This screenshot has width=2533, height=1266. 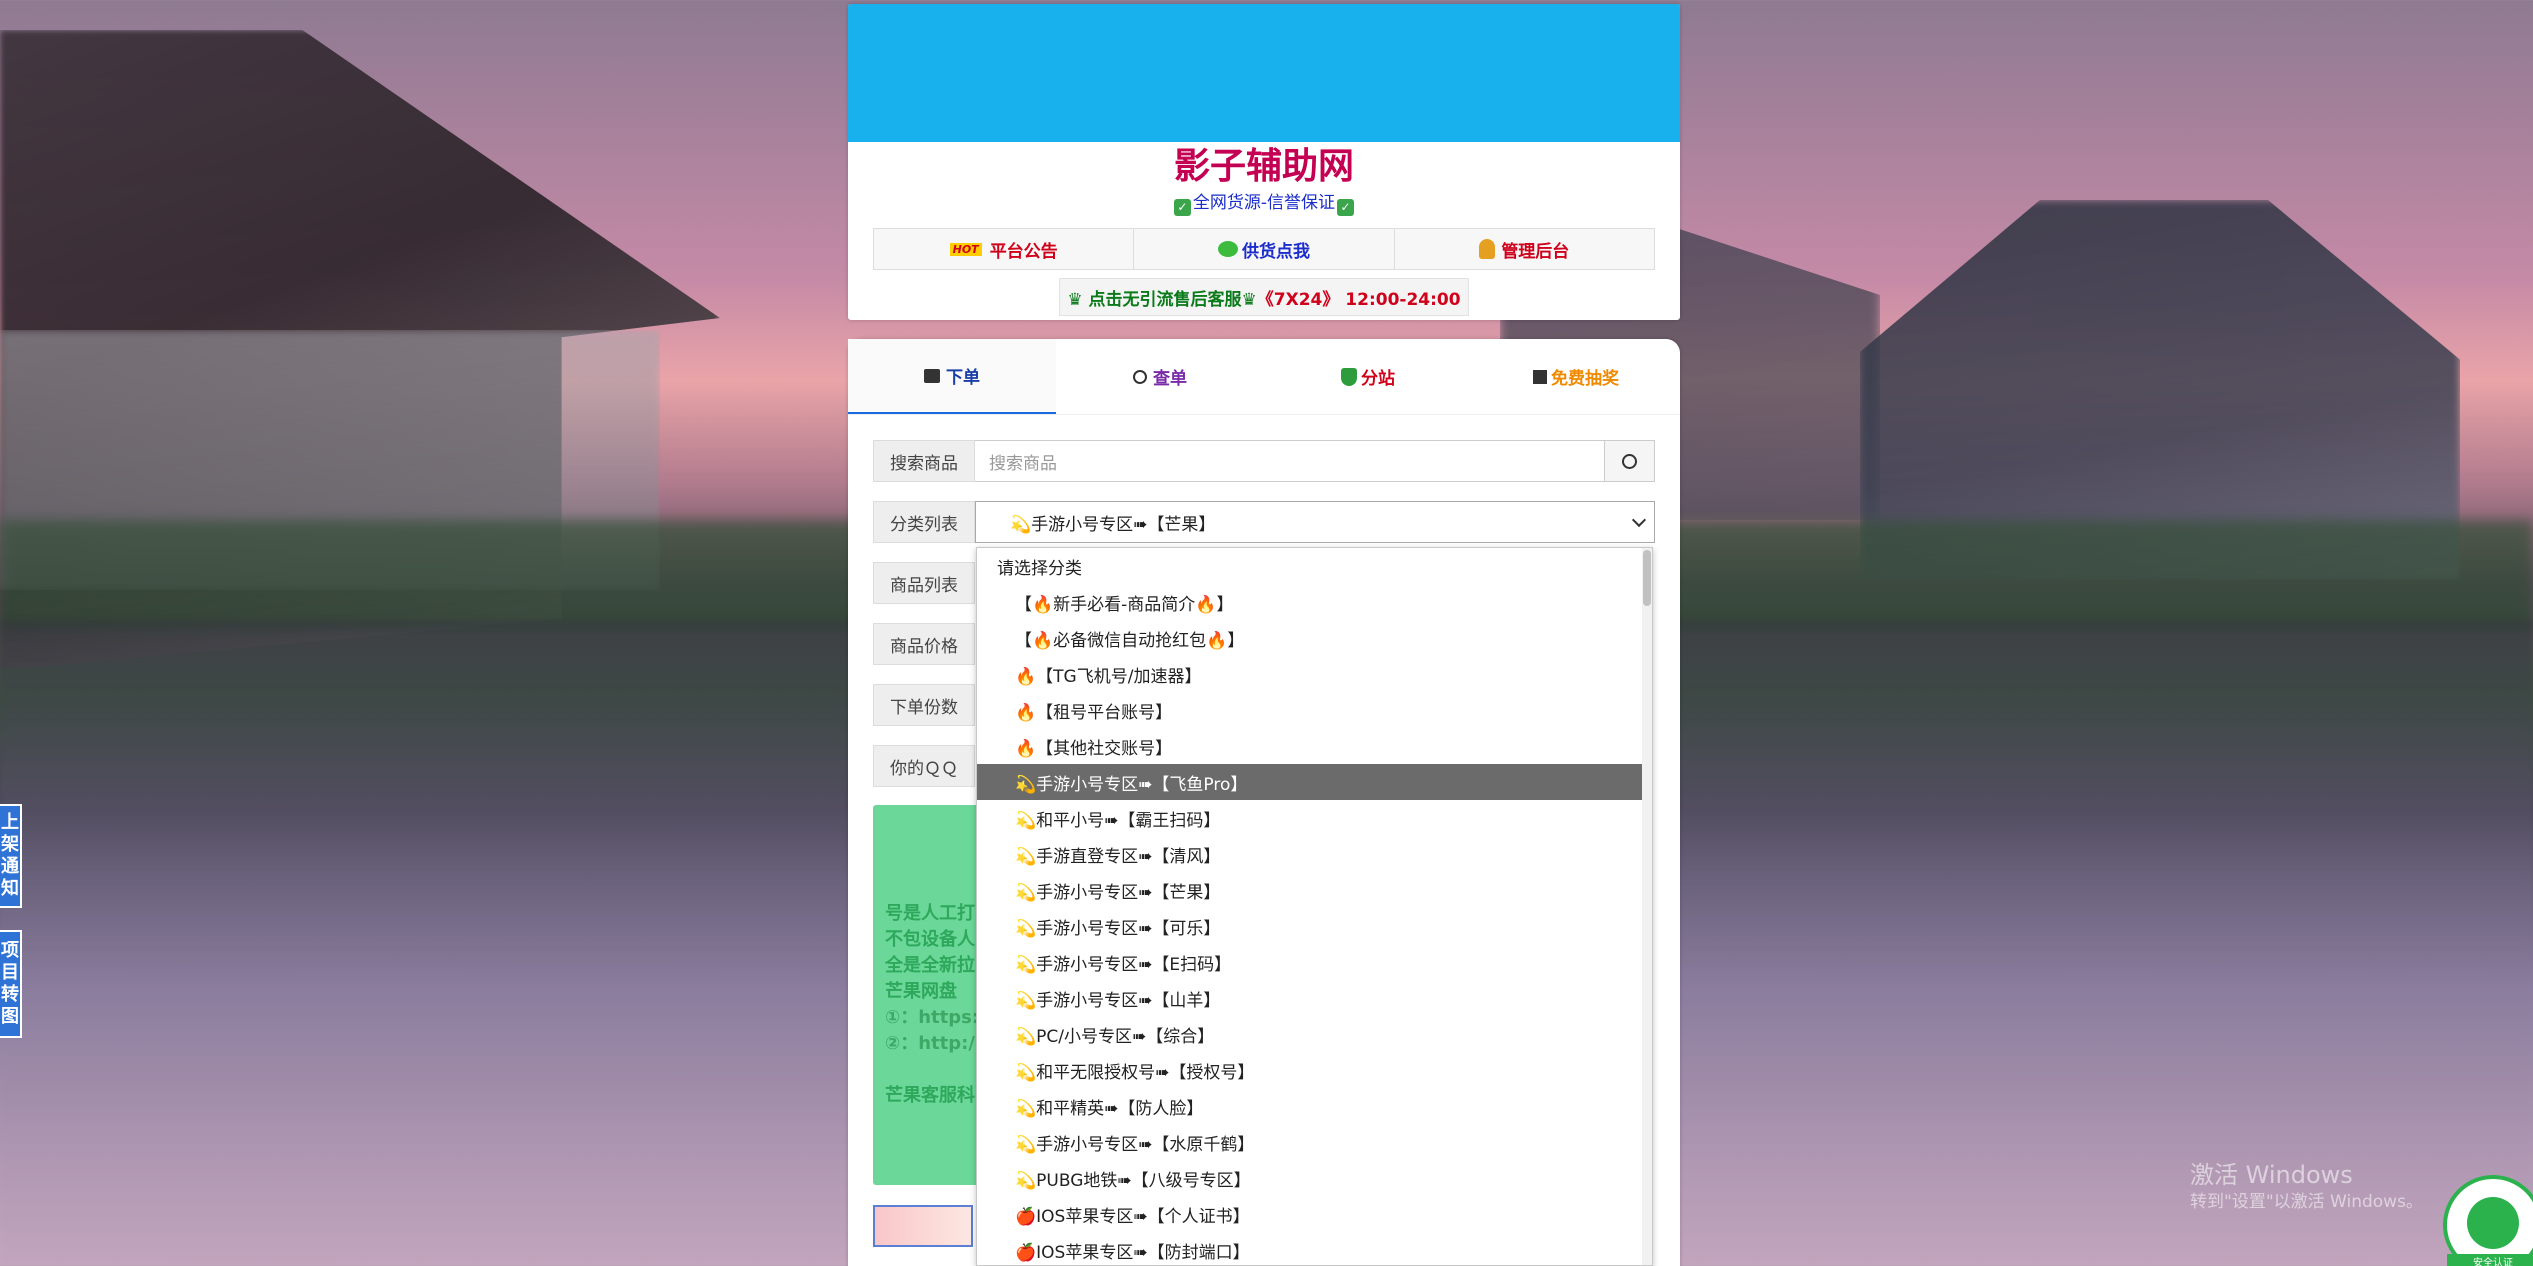 I want to click on price-label: 商品价格, so click(x=924, y=644).